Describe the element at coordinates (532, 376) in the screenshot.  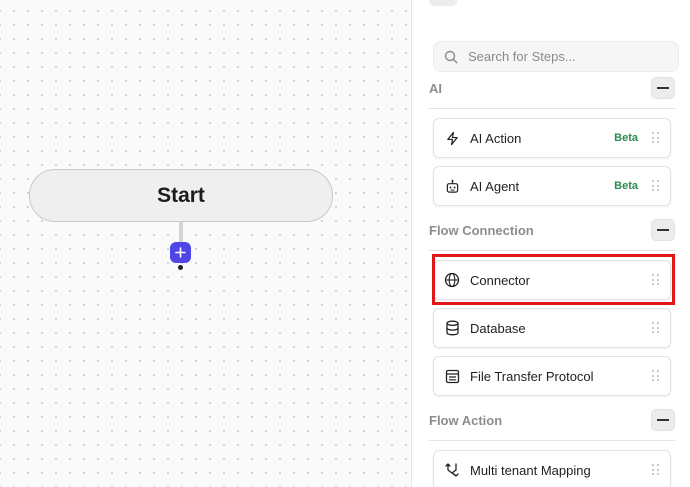
I see `step-label: File Transfer Protocol` at that location.